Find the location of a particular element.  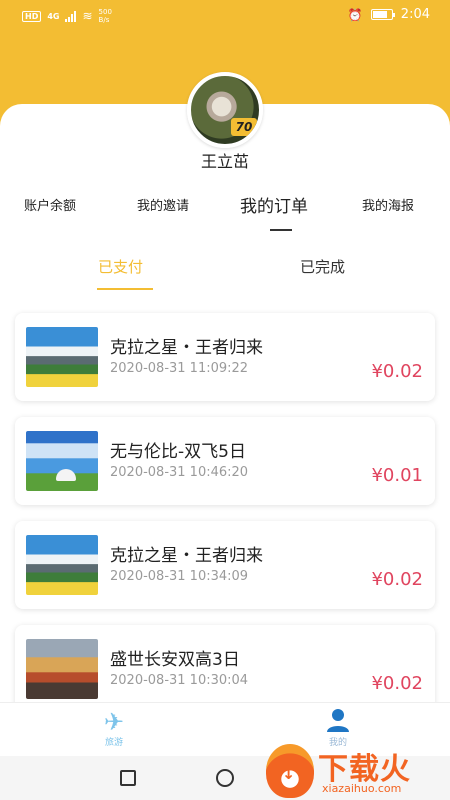

profile-menu: 账户余额 我的邀请 我的订单 我的海报 is located at coordinates (225, 215).